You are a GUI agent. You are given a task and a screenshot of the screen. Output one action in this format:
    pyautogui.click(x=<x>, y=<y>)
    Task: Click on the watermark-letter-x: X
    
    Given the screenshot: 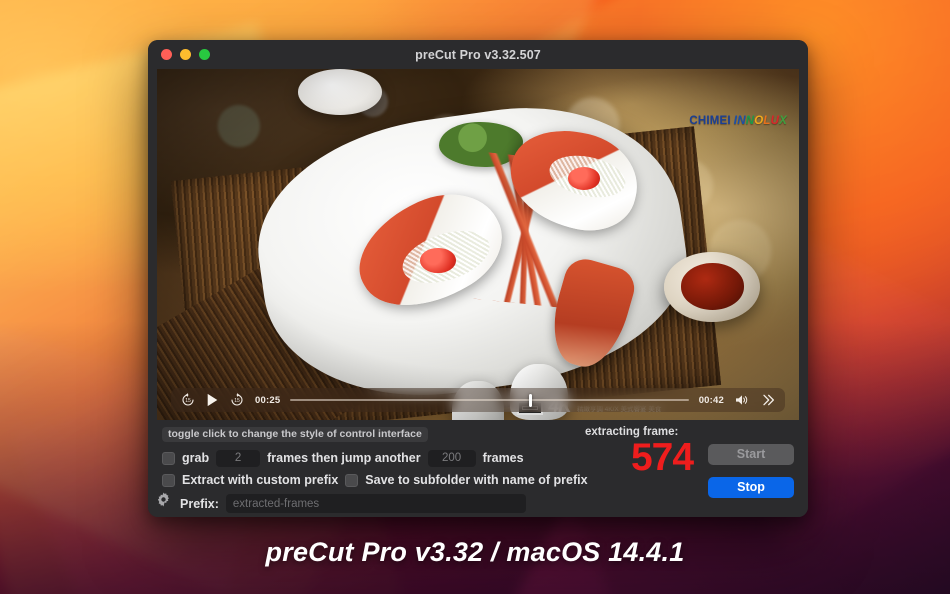 What is the action you would take?
    pyautogui.click(x=783, y=121)
    